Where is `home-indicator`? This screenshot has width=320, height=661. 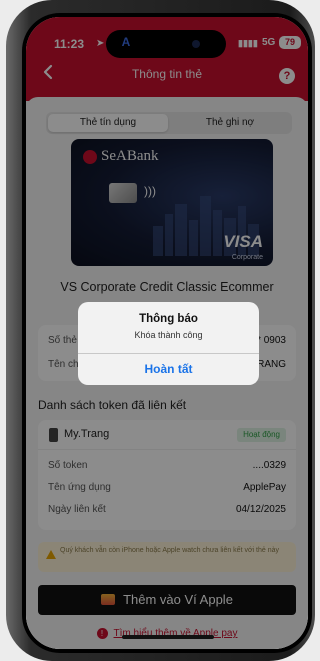 home-indicator is located at coordinates (168, 637).